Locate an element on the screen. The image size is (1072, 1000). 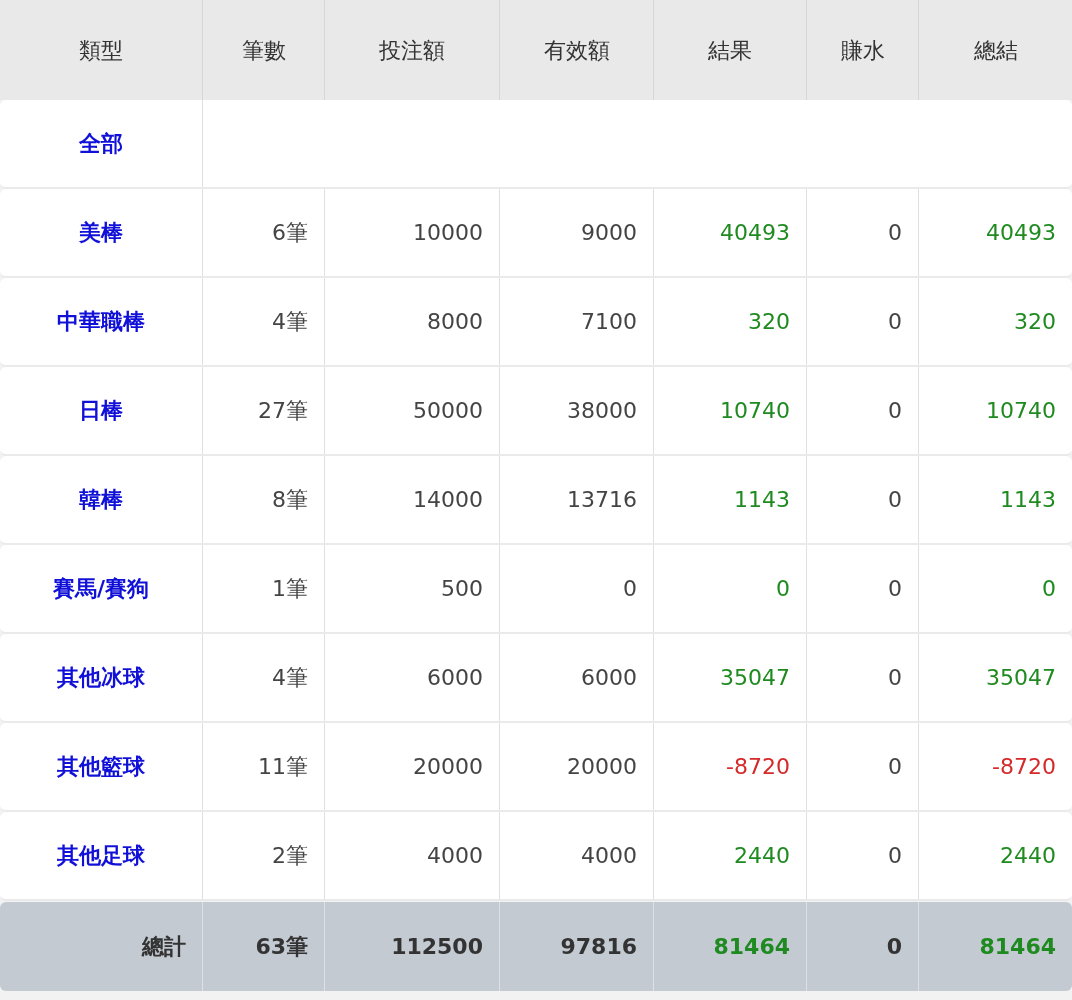
category-link: 其他冰球 is located at coordinates (101, 677).